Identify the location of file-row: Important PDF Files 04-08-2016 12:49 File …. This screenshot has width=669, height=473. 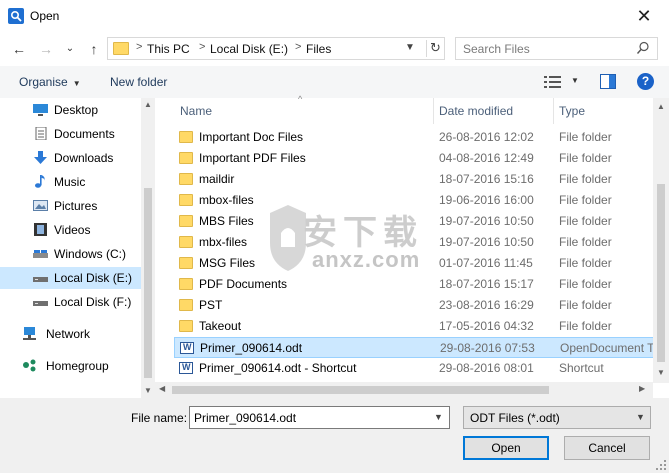
(414, 158).